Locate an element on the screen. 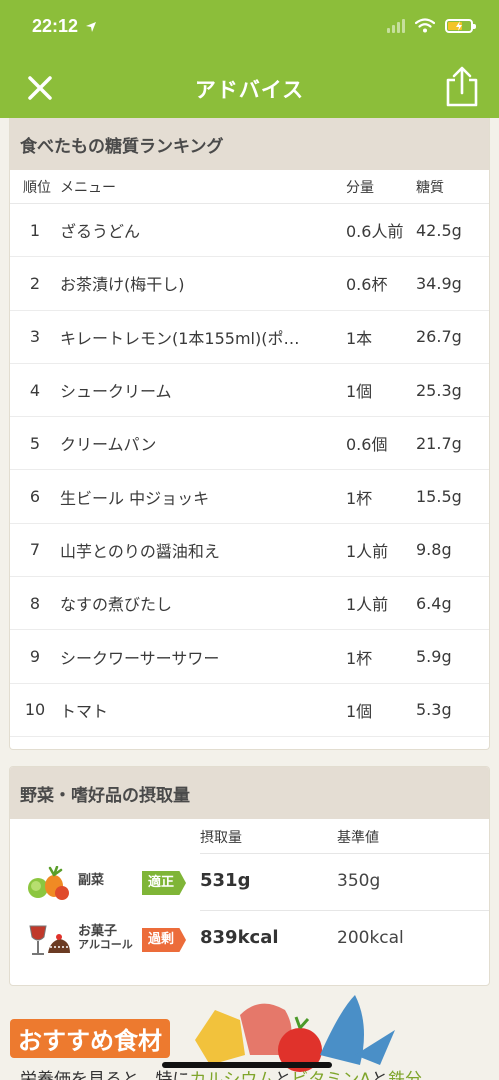 This screenshot has height=1080, width=499. row-rank: 6 is located at coordinates (35, 497).